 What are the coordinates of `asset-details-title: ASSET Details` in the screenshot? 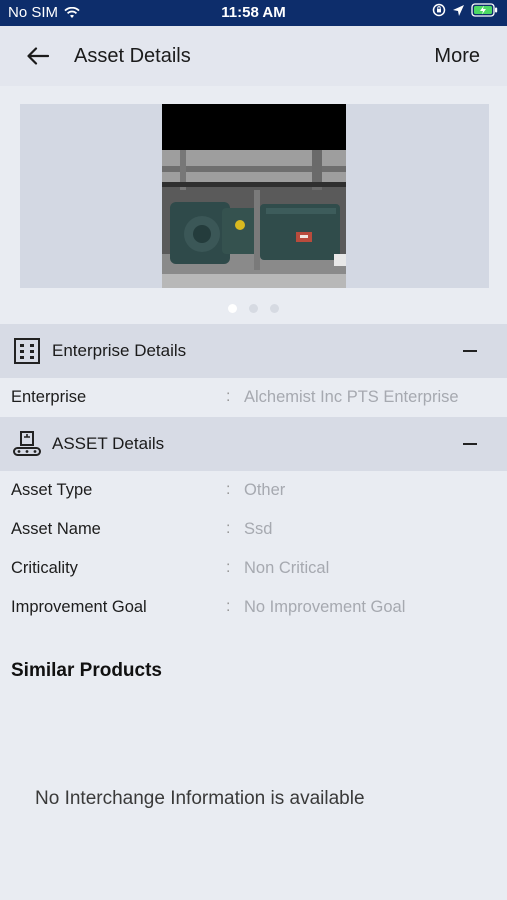 It's located at (108, 443).